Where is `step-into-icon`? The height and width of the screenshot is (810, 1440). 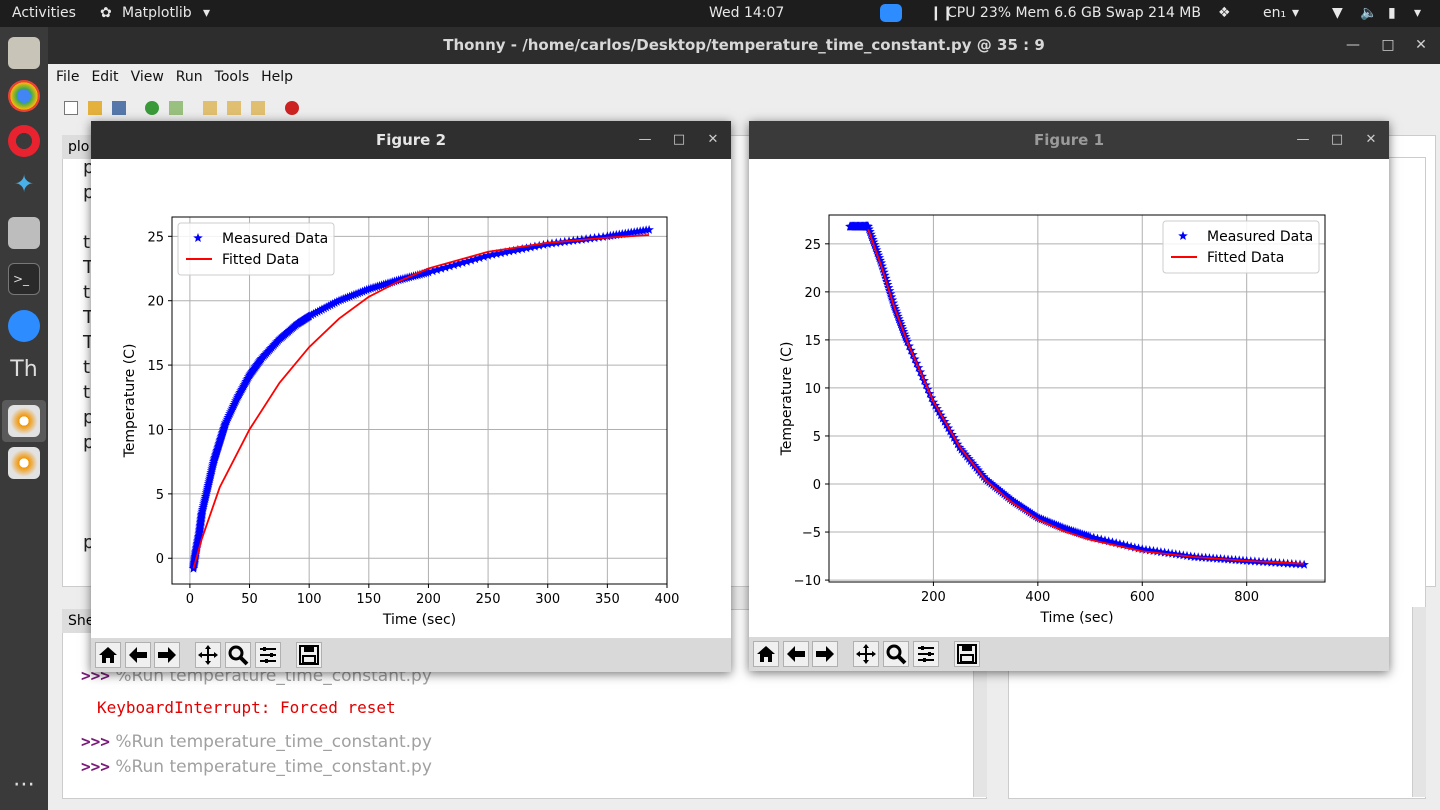 step-into-icon is located at coordinates (234, 108).